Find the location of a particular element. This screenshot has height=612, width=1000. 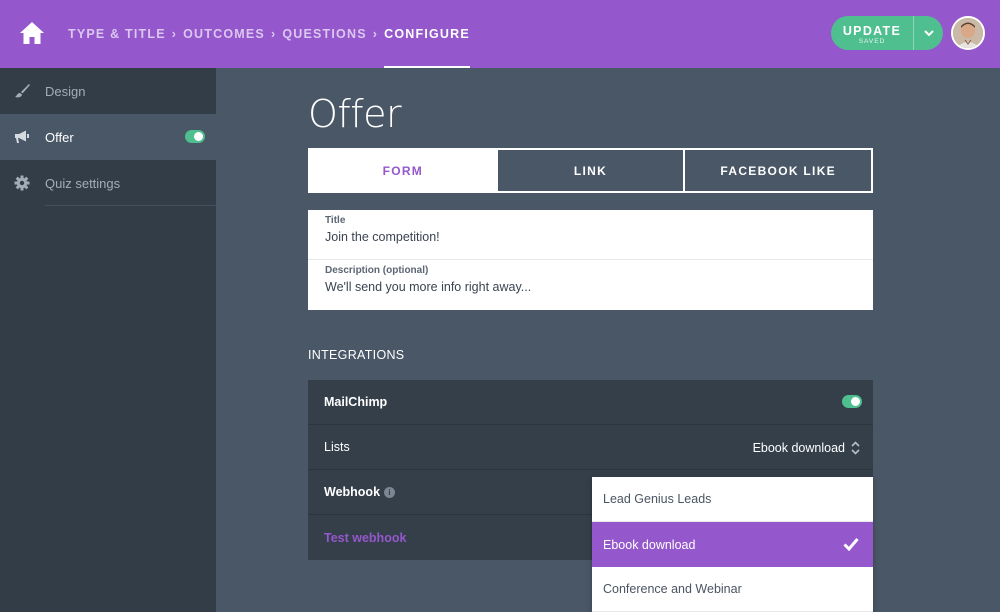

sidebar-item-offer: Offer is located at coordinates (108, 137).